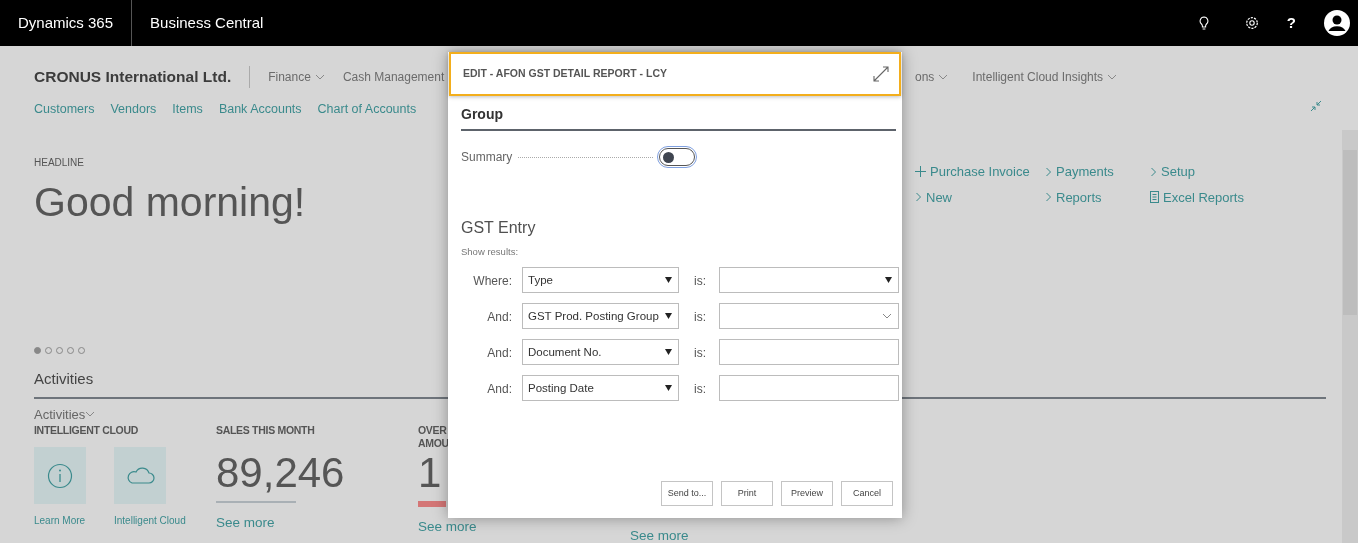 The width and height of the screenshot is (1358, 543). I want to click on menu-item: Finance, so click(296, 76).